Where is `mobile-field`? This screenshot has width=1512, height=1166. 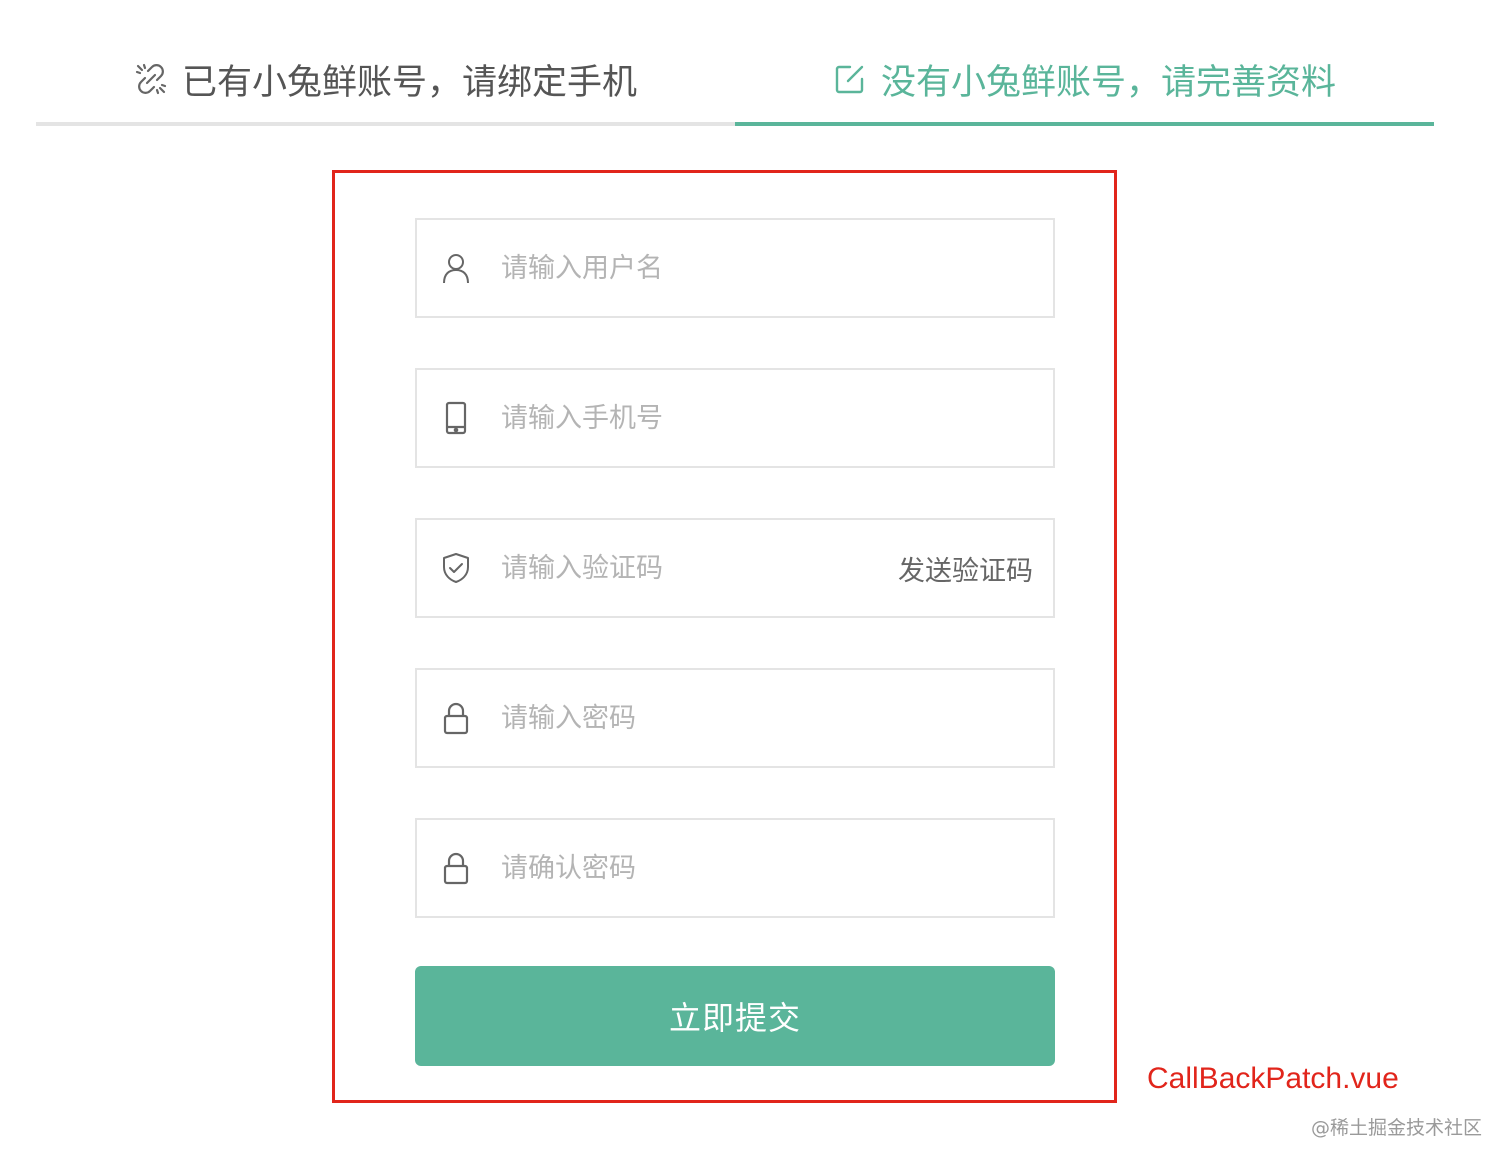
mobile-field is located at coordinates (735, 418).